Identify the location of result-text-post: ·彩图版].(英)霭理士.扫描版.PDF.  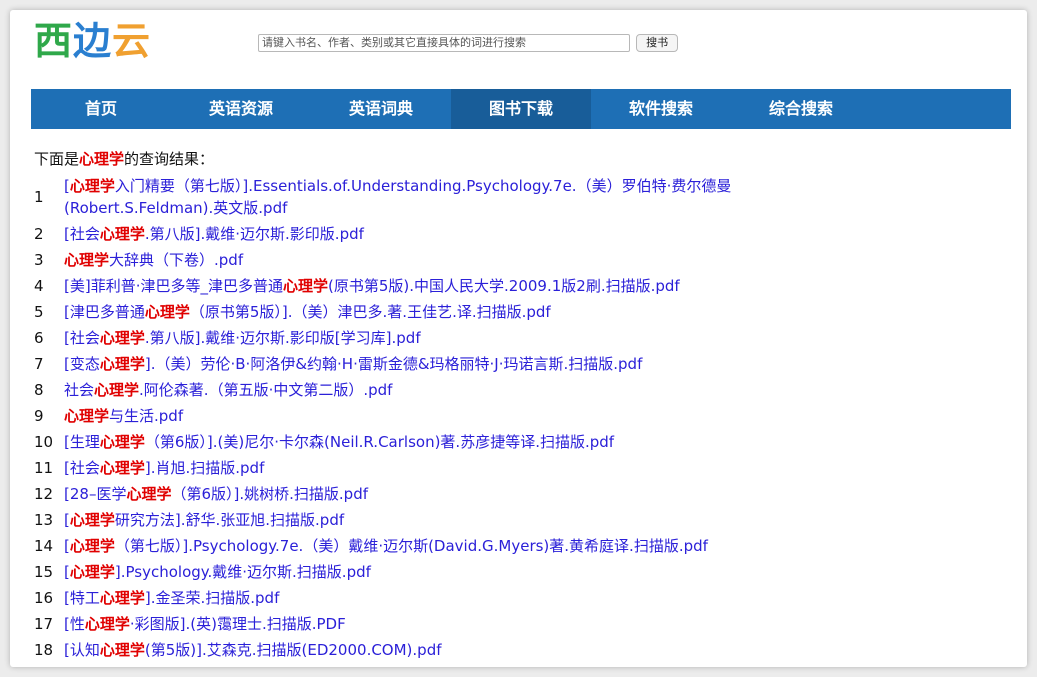
(237, 624).